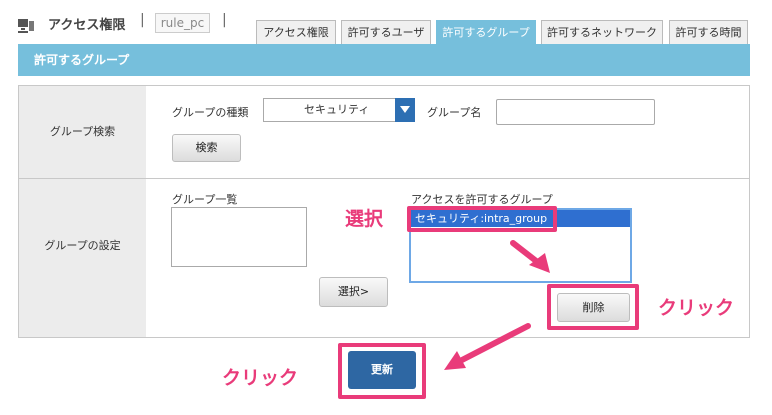 The image size is (772, 415). I want to click on annotation-arrow-to-update, so click(495, 343).